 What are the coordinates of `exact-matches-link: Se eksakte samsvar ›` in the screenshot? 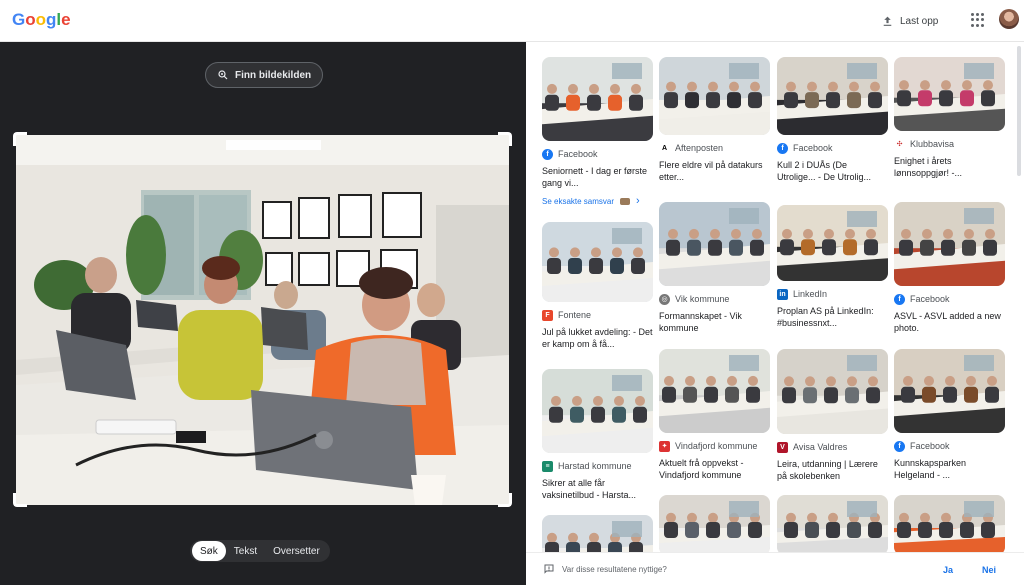 It's located at (597, 201).